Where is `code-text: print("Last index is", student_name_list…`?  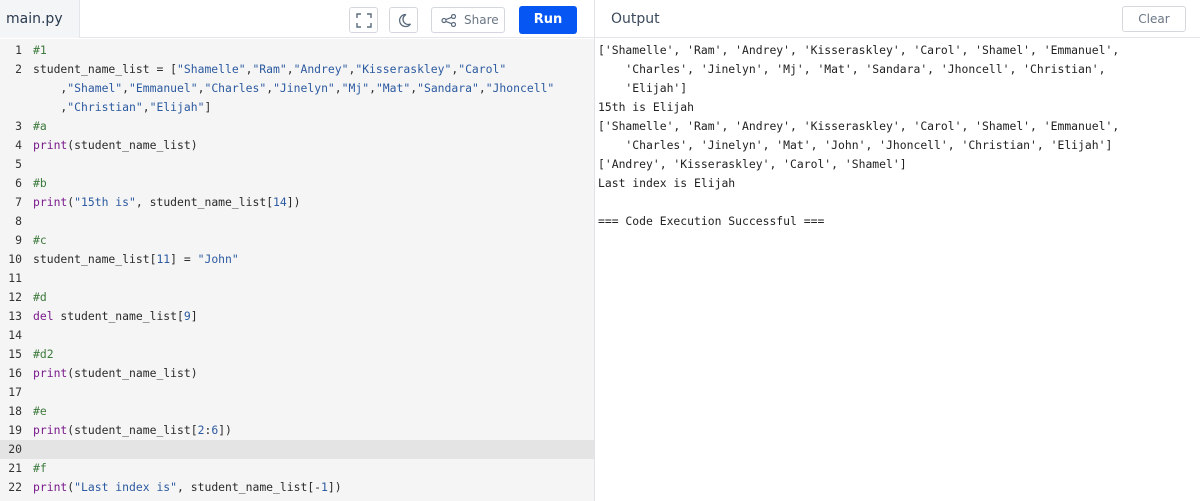 code-text: print("Last index is", student_name_list… is located at coordinates (187, 487).